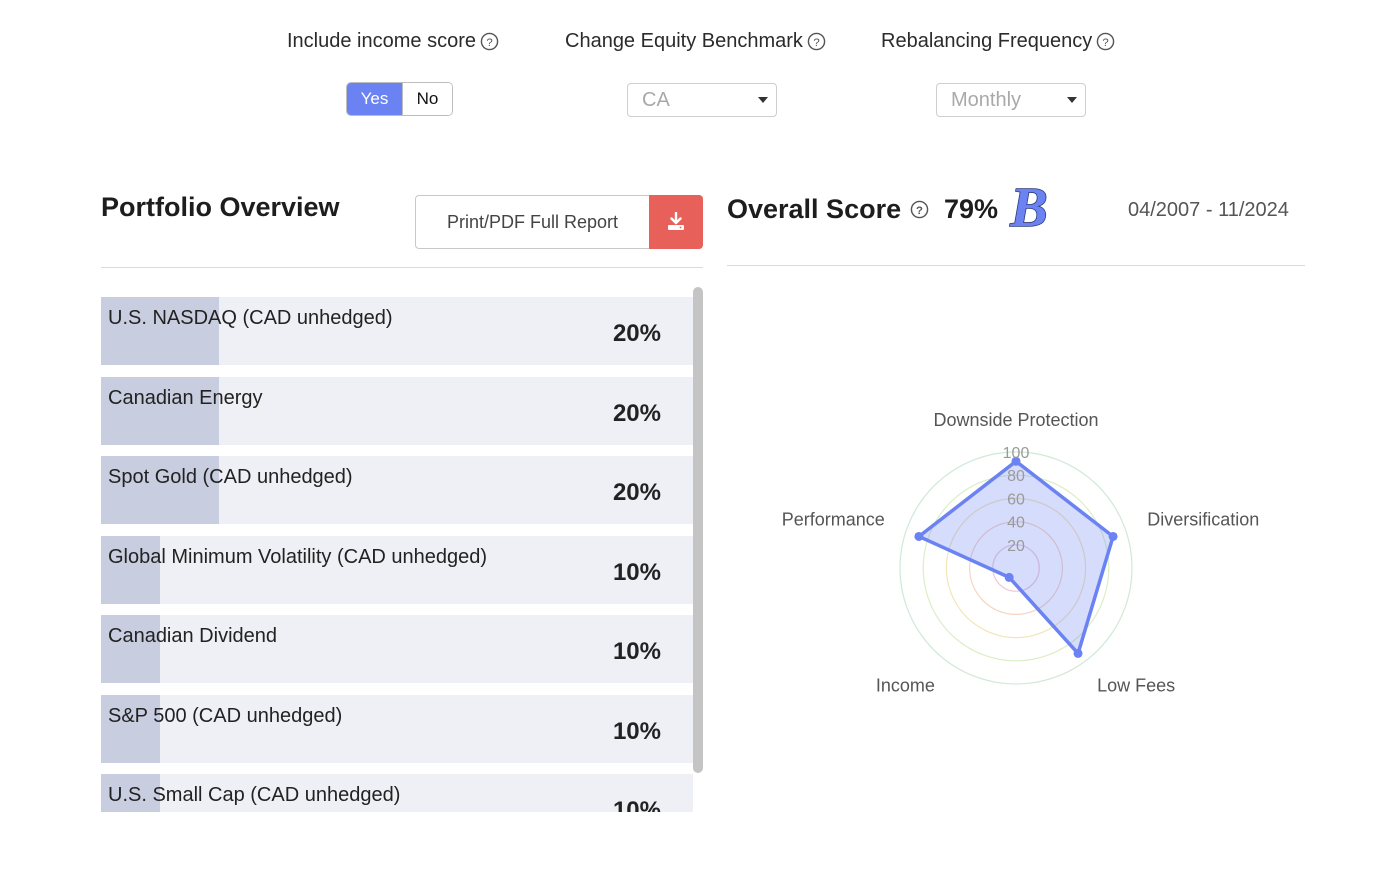  Describe the element at coordinates (1016, 557) in the screenshot. I see `radar-series-area` at that location.